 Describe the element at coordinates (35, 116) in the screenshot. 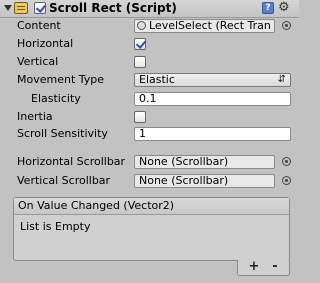

I see `inertia-label: Inertia` at that location.